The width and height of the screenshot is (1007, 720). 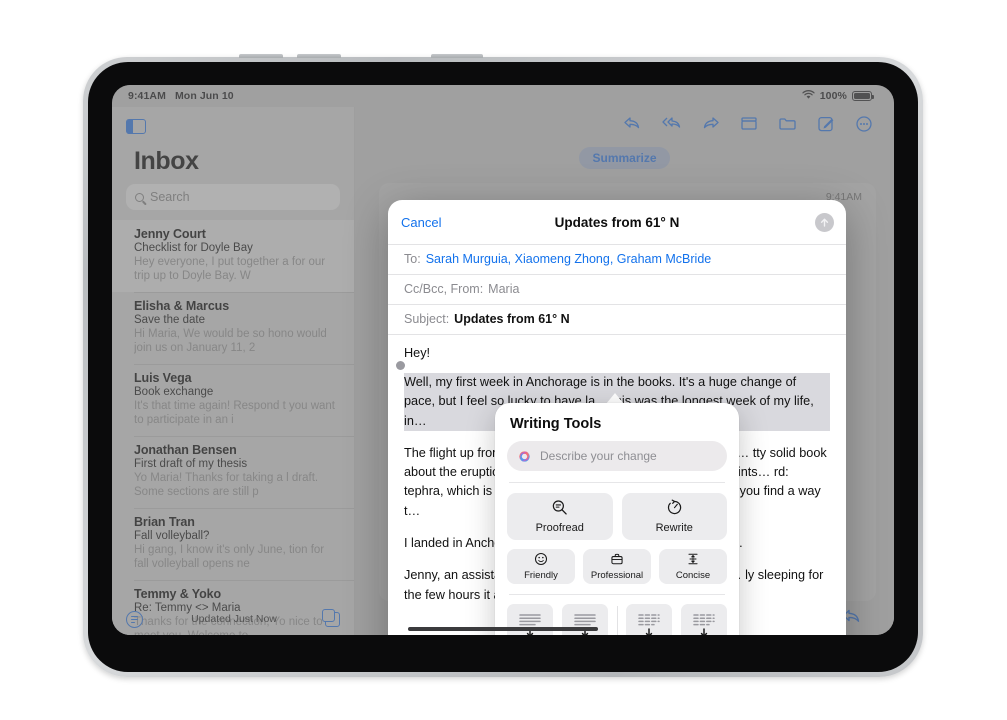 I want to click on power-button, so click(x=457, y=56).